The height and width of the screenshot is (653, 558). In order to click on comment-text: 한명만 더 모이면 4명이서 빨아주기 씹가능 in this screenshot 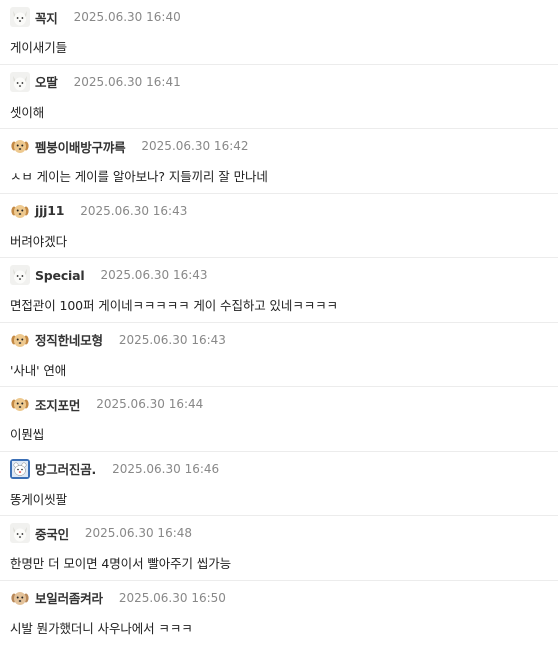, I will do `click(121, 563)`.